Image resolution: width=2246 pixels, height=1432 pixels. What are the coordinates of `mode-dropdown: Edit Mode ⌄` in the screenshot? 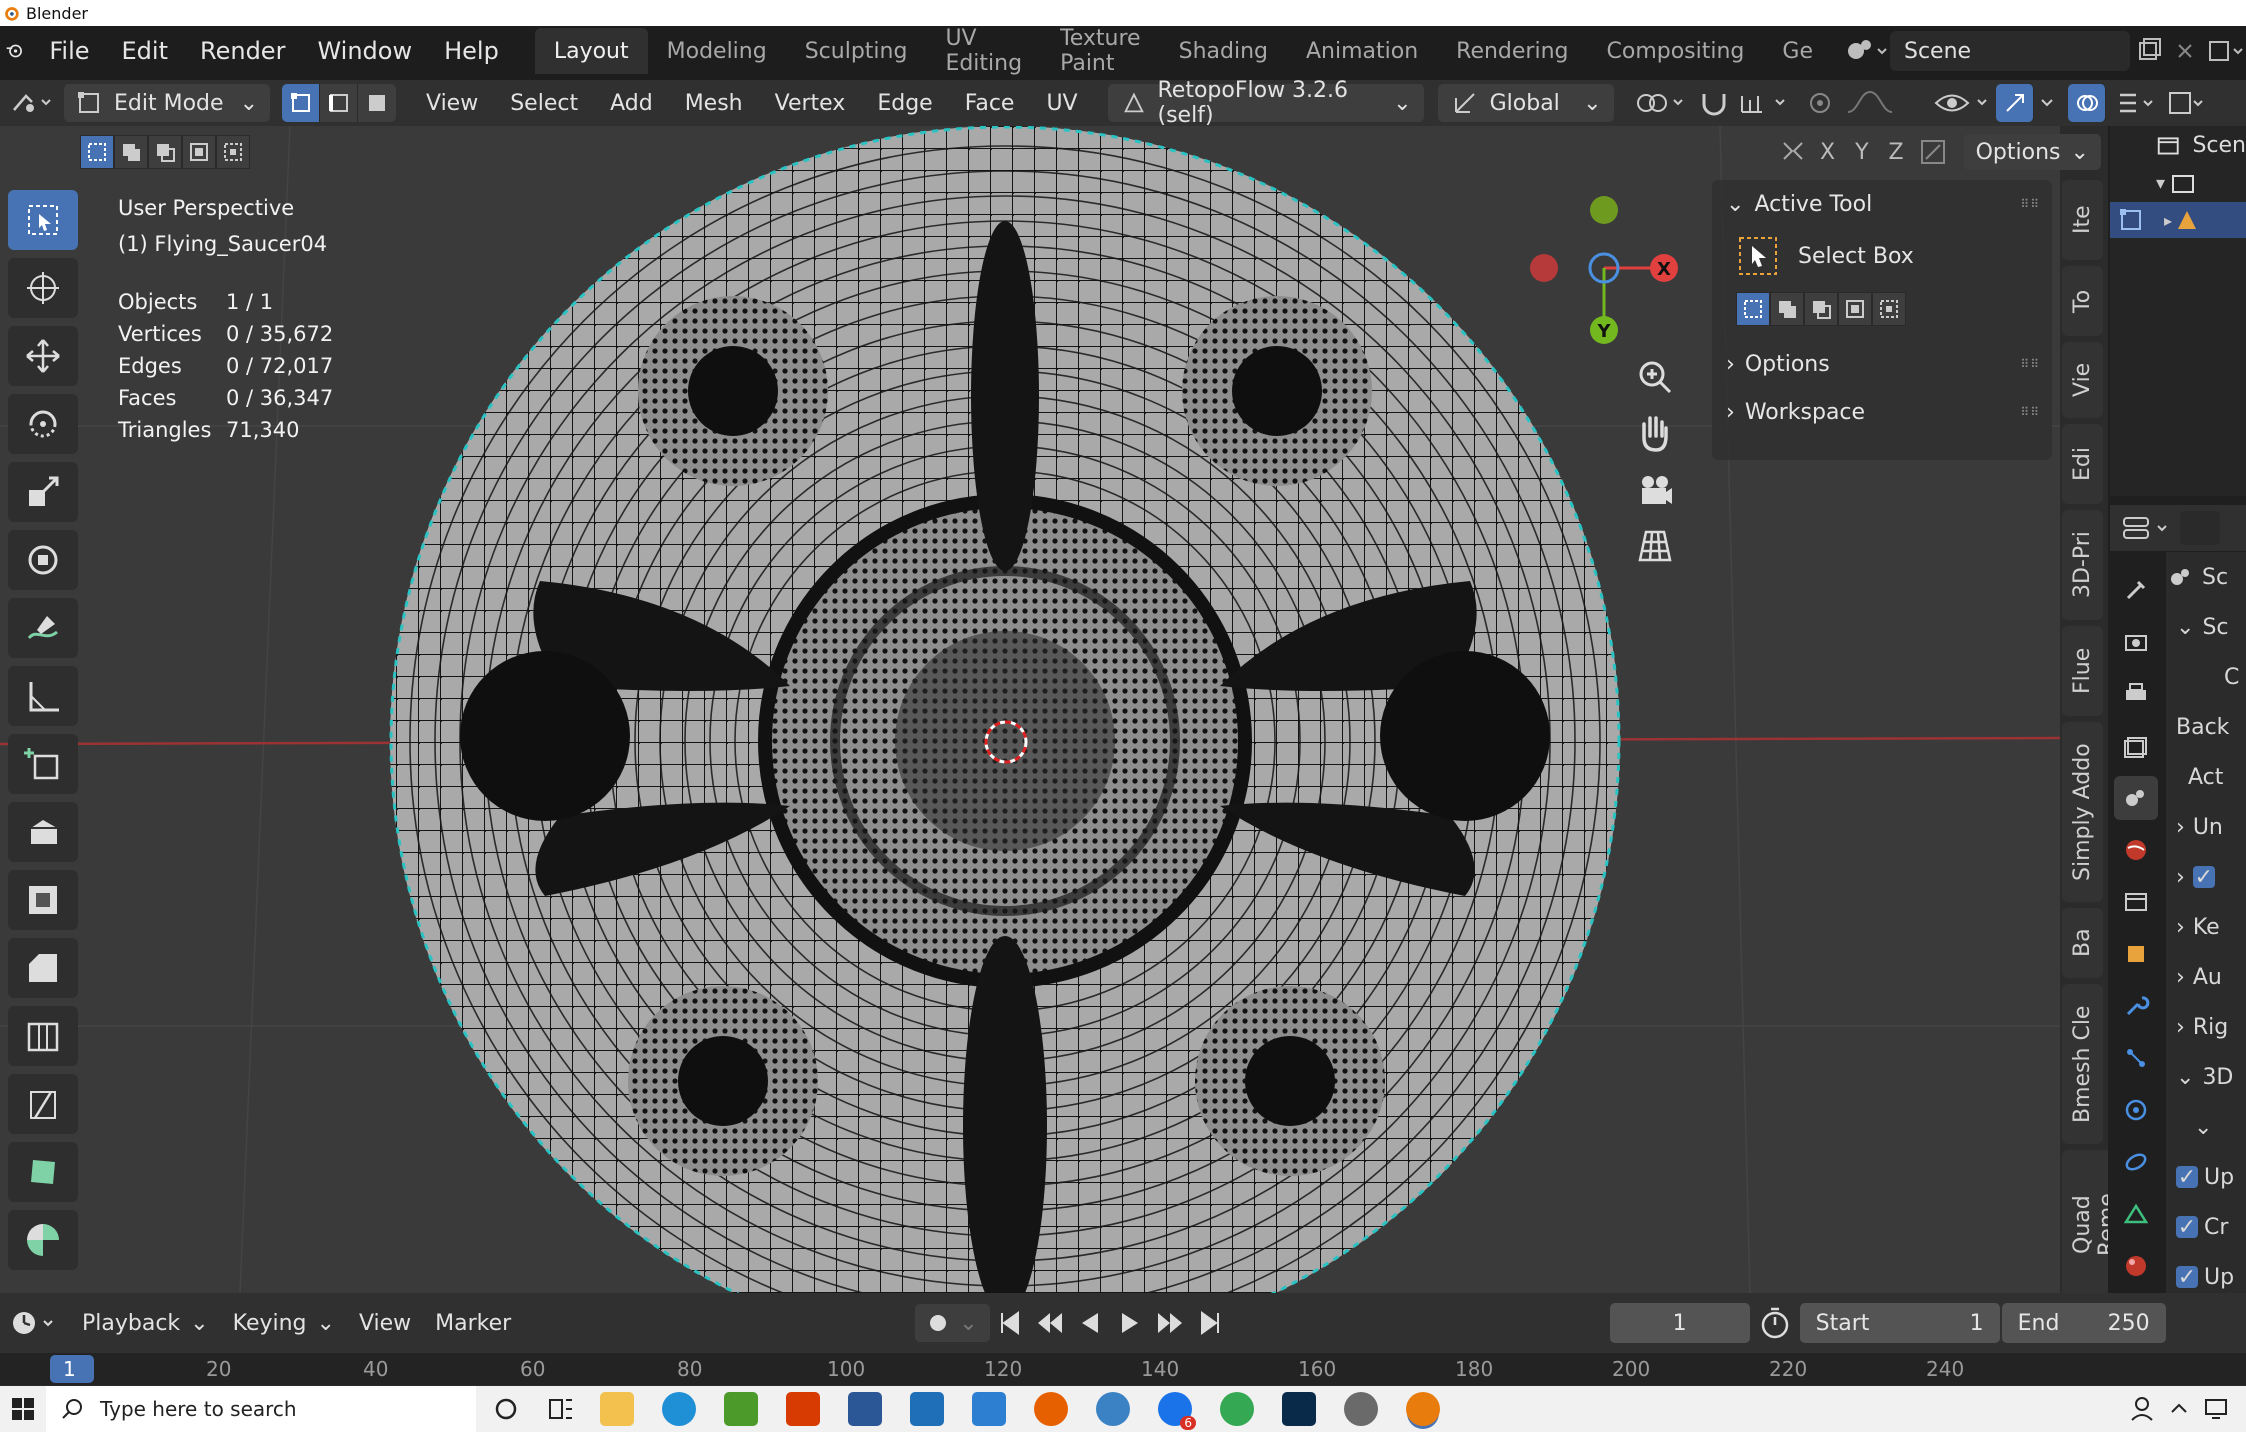 It's located at (167, 103).